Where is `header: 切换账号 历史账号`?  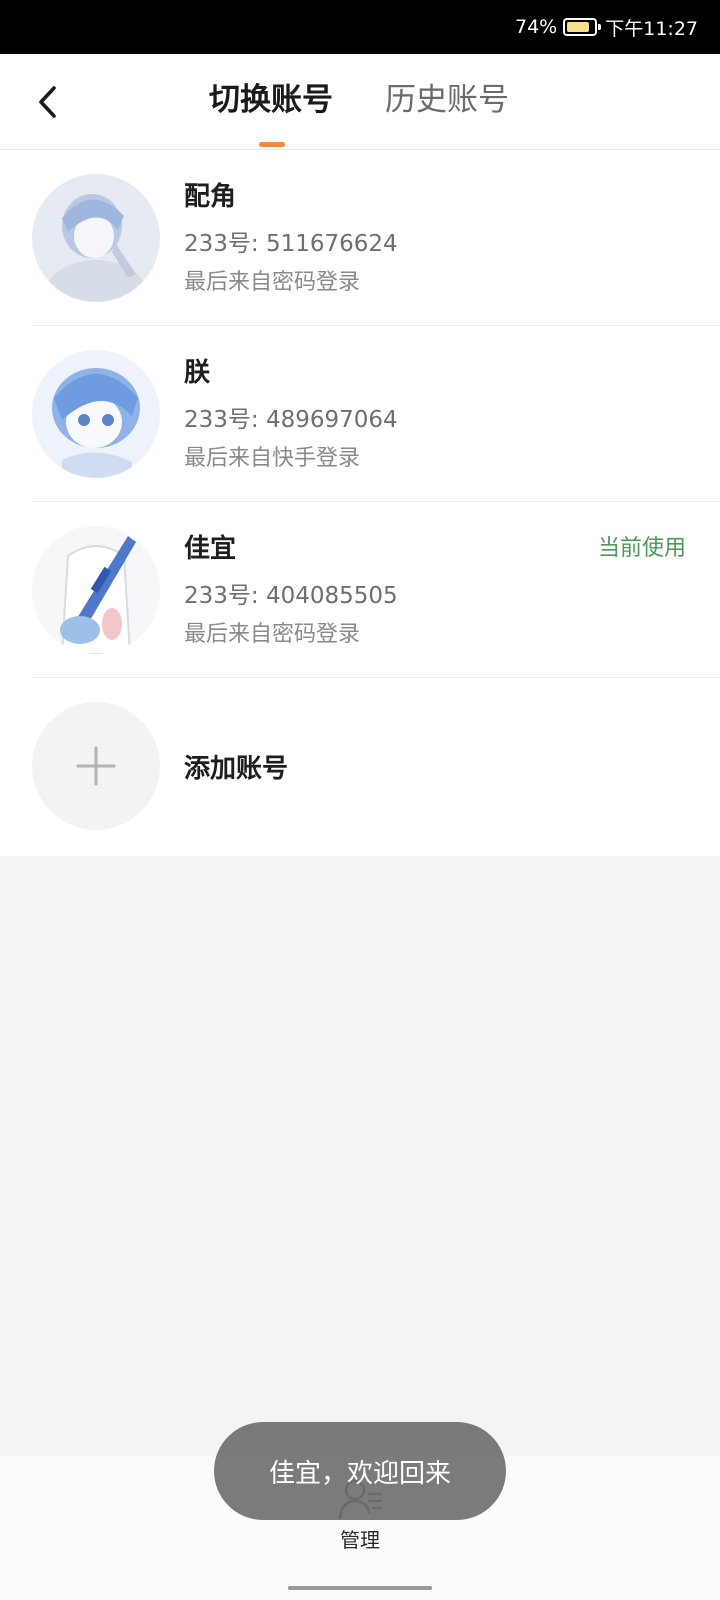
header: 切换账号 历史账号 is located at coordinates (360, 102).